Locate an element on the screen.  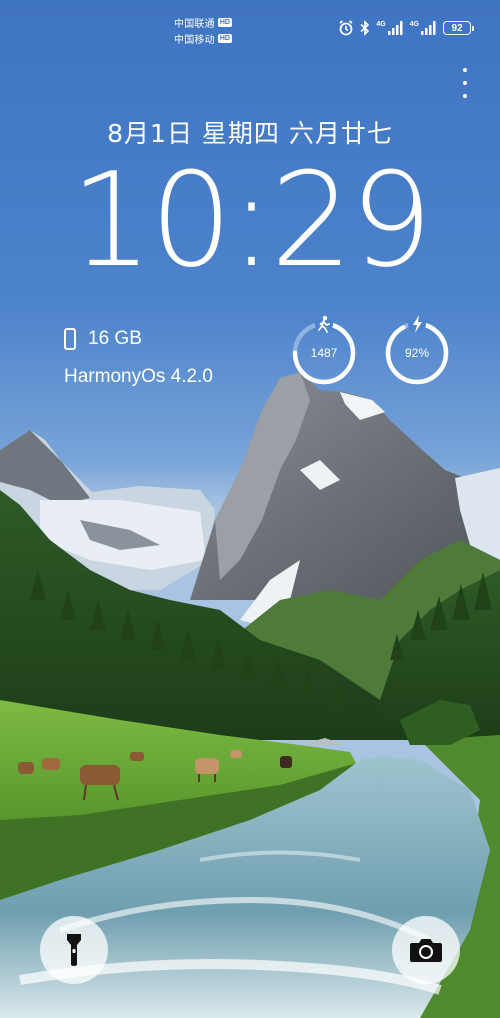
camera-icon is located at coordinates (426, 950).